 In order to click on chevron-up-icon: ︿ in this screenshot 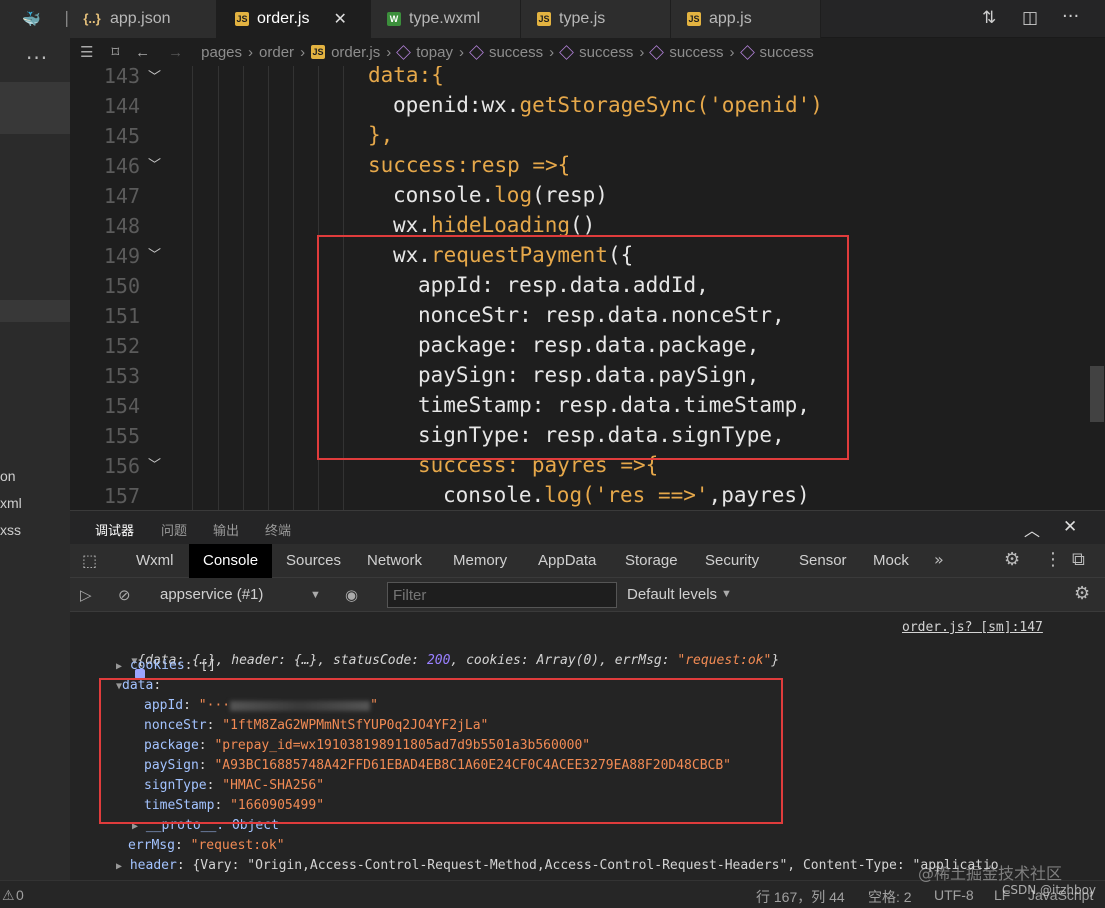, I will do `click(1032, 529)`.